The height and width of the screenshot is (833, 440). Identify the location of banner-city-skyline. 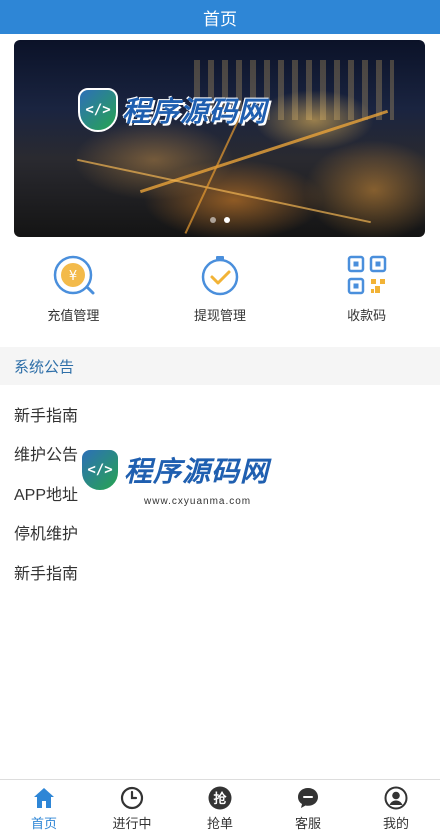
(294, 90).